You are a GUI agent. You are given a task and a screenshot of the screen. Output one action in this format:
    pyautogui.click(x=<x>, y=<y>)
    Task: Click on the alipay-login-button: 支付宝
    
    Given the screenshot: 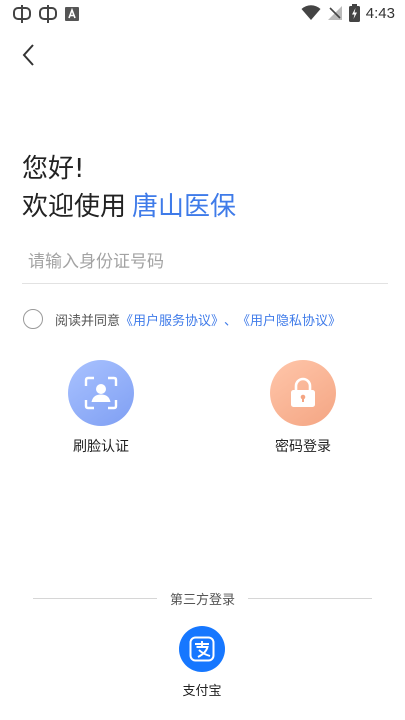 What is the action you would take?
    pyautogui.click(x=202, y=662)
    